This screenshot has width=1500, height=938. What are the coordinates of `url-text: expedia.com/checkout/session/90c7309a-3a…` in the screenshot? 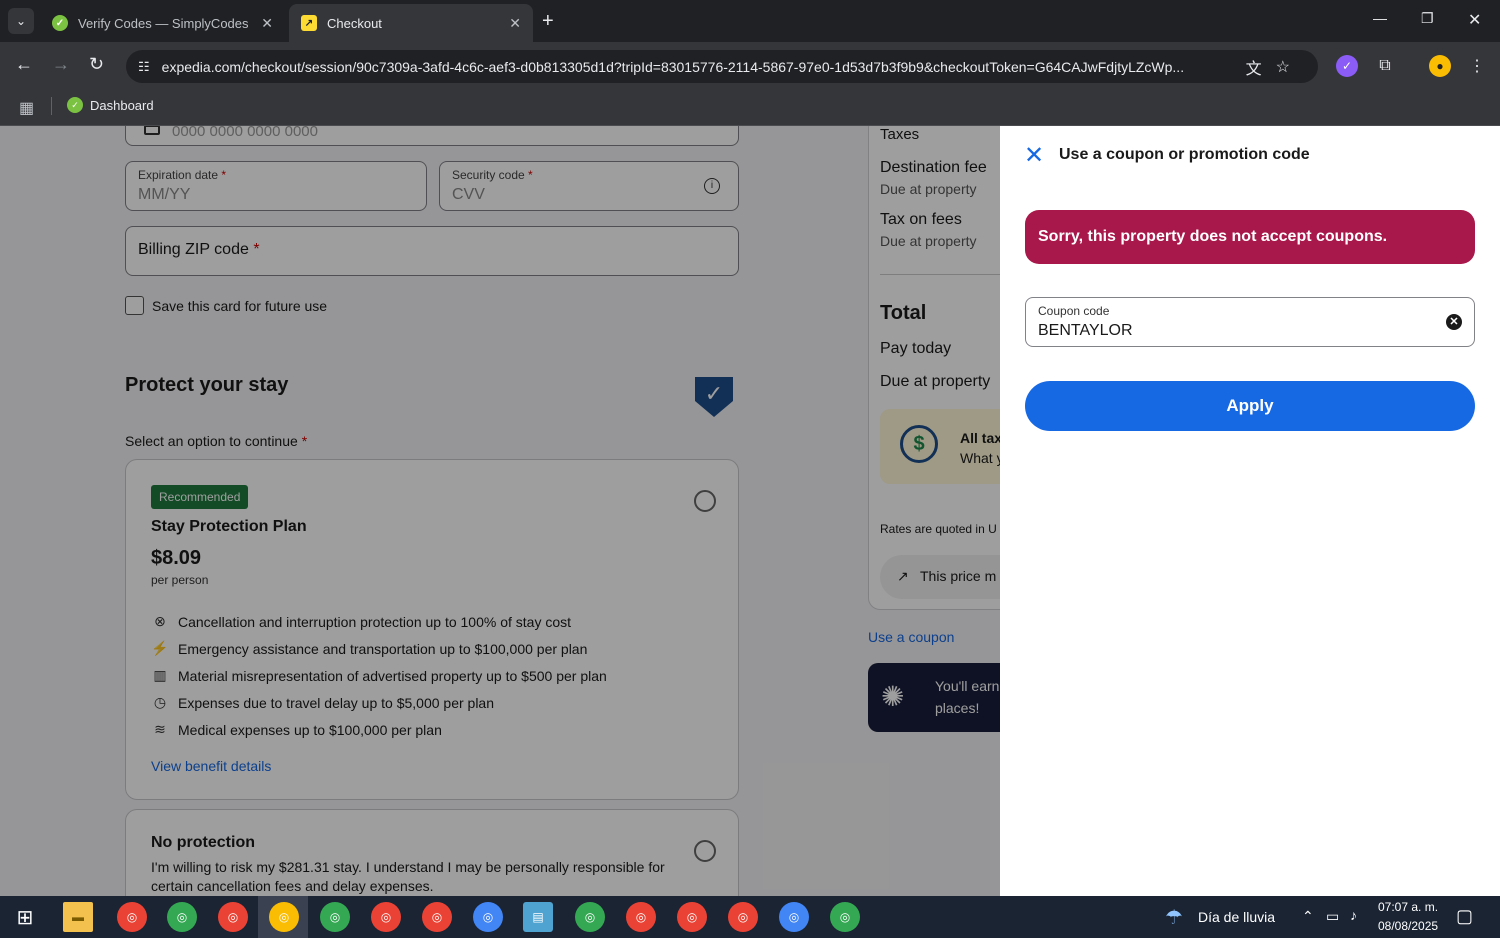 It's located at (697, 67).